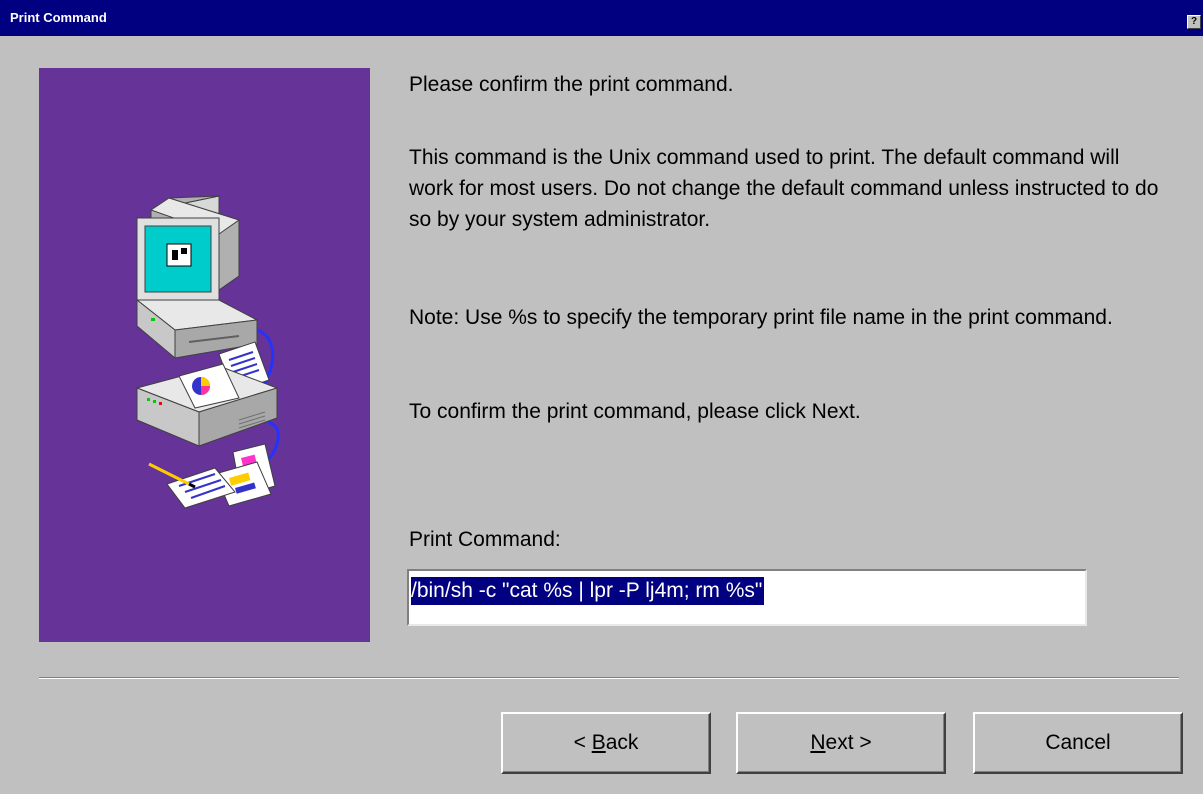 The image size is (1203, 794). What do you see at coordinates (571, 84) in the screenshot?
I see `instruction-heading: Please confirm the print command.` at bounding box center [571, 84].